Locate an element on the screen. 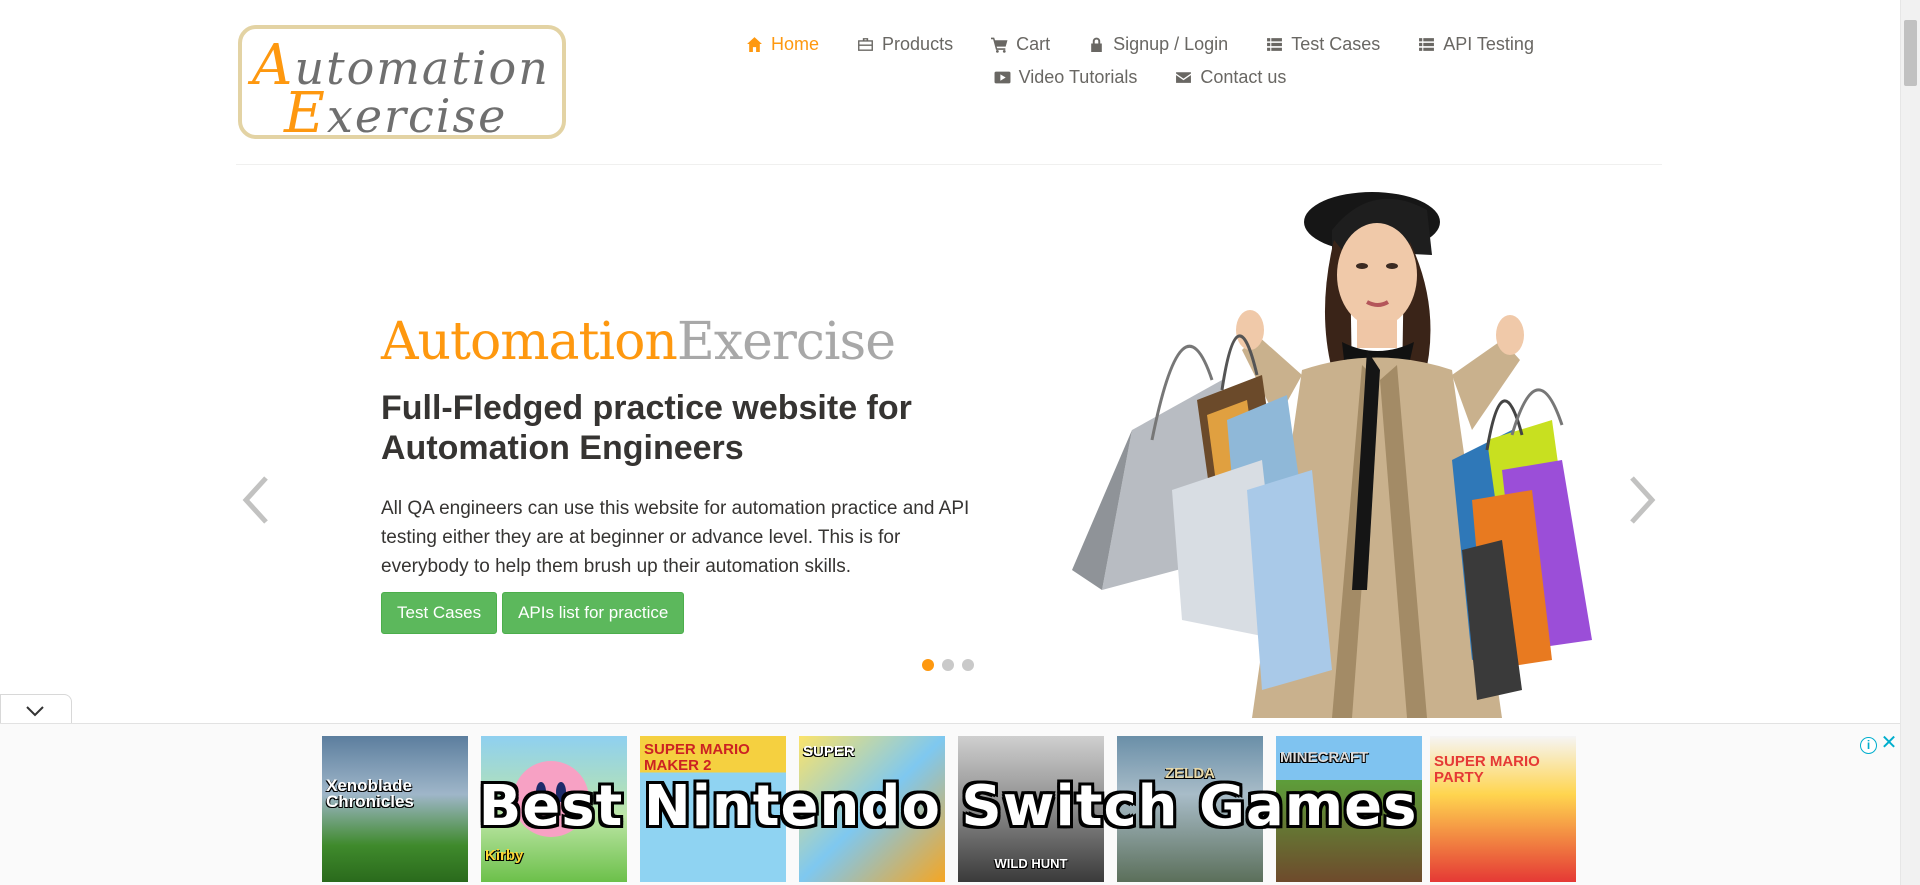  nav-row-2: Video Tutorials Contact us is located at coordinates (1140, 77).